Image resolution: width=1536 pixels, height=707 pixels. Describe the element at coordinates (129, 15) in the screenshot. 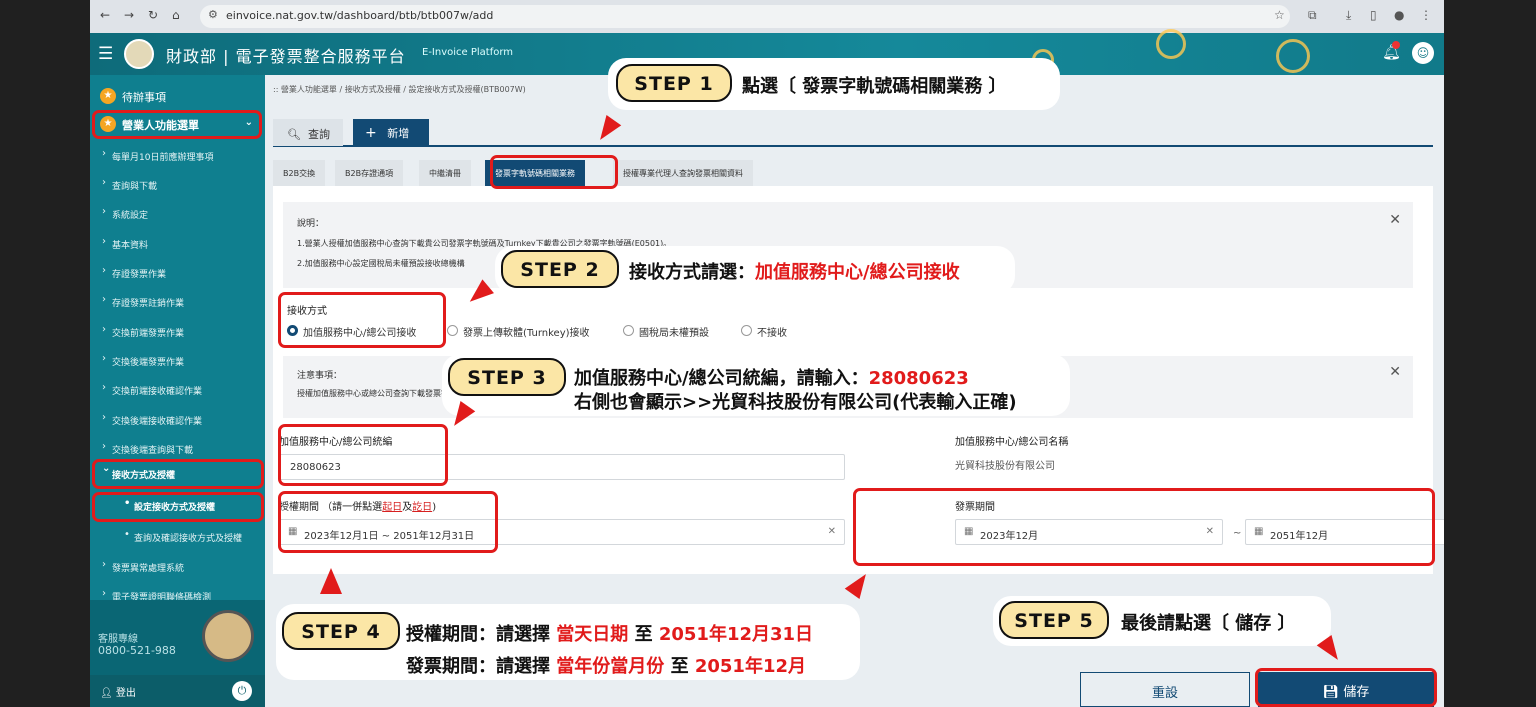

I see `forward-icon: →` at that location.